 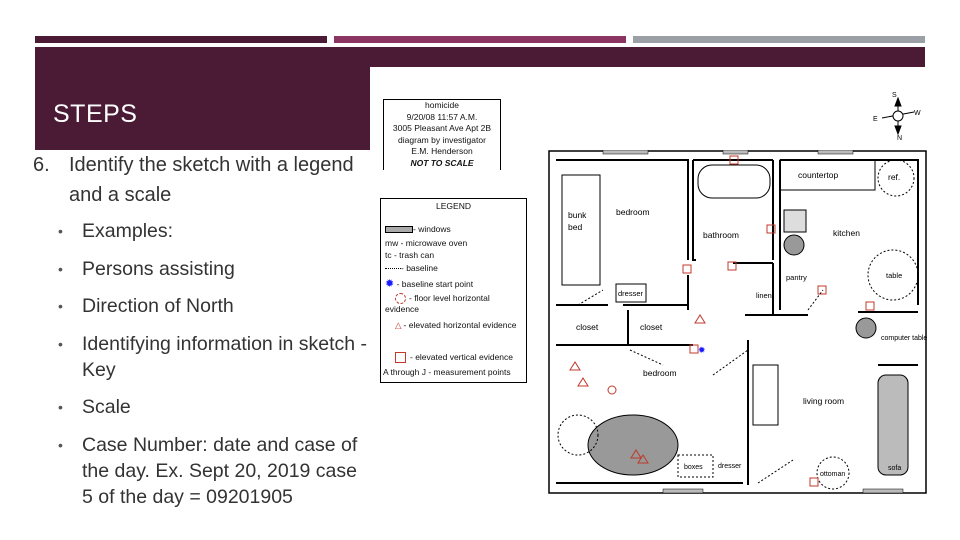 I want to click on title-band, so click(x=480, y=57).